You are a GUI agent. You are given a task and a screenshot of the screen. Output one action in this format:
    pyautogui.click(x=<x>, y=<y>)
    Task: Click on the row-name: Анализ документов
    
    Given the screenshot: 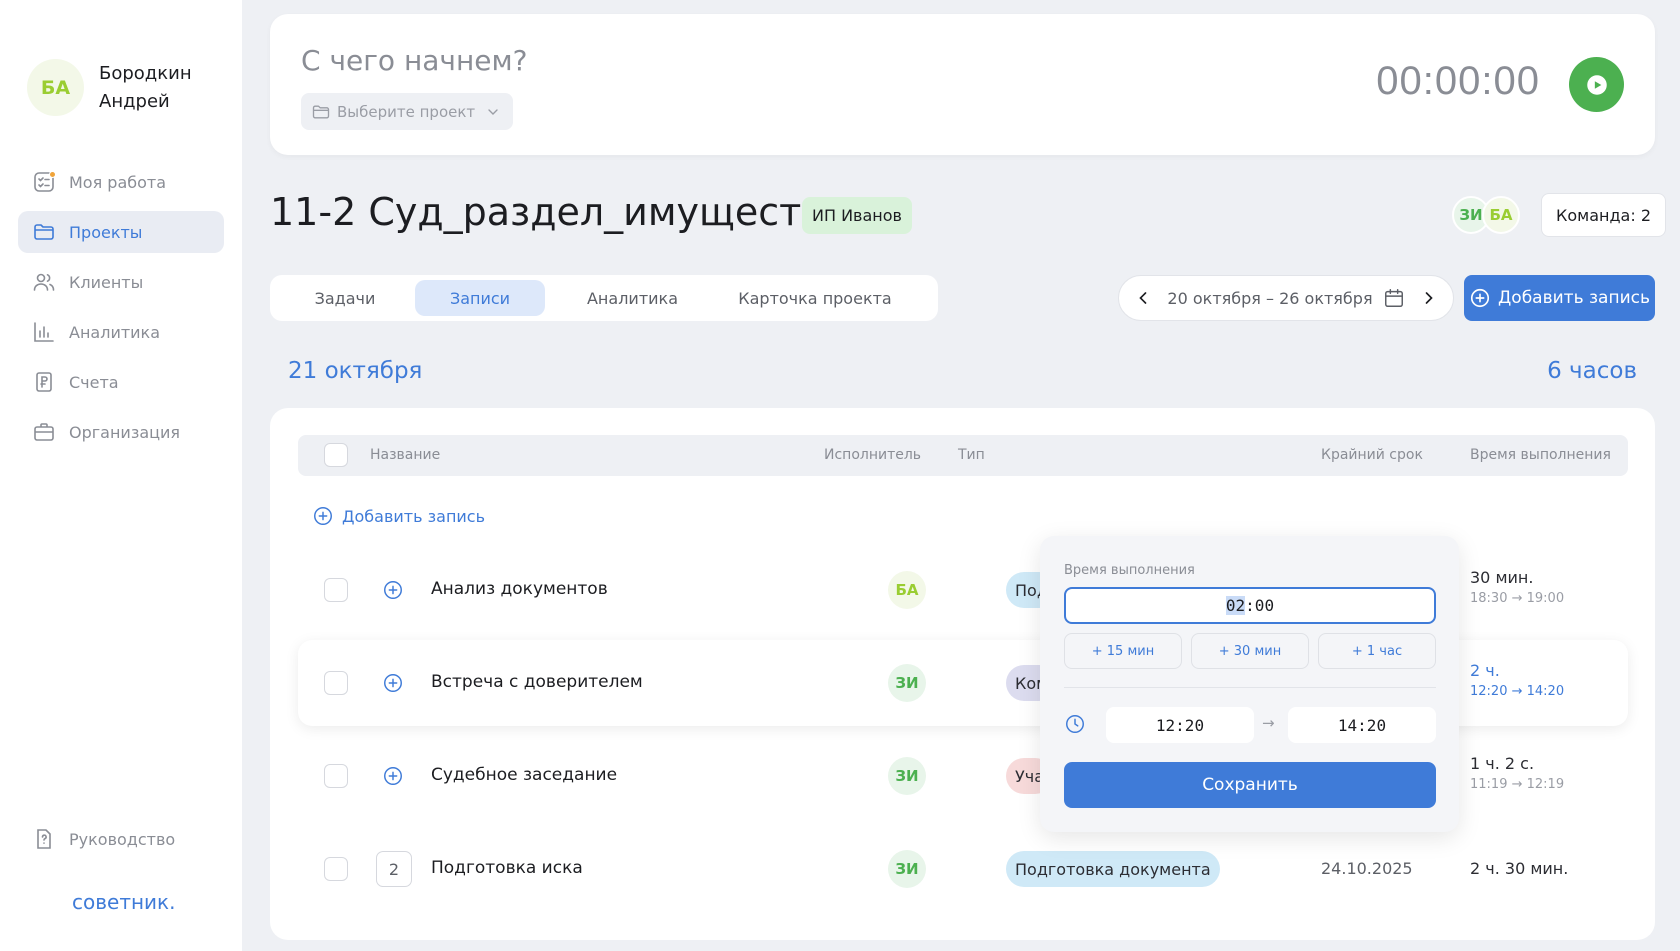 What is the action you would take?
    pyautogui.click(x=519, y=589)
    